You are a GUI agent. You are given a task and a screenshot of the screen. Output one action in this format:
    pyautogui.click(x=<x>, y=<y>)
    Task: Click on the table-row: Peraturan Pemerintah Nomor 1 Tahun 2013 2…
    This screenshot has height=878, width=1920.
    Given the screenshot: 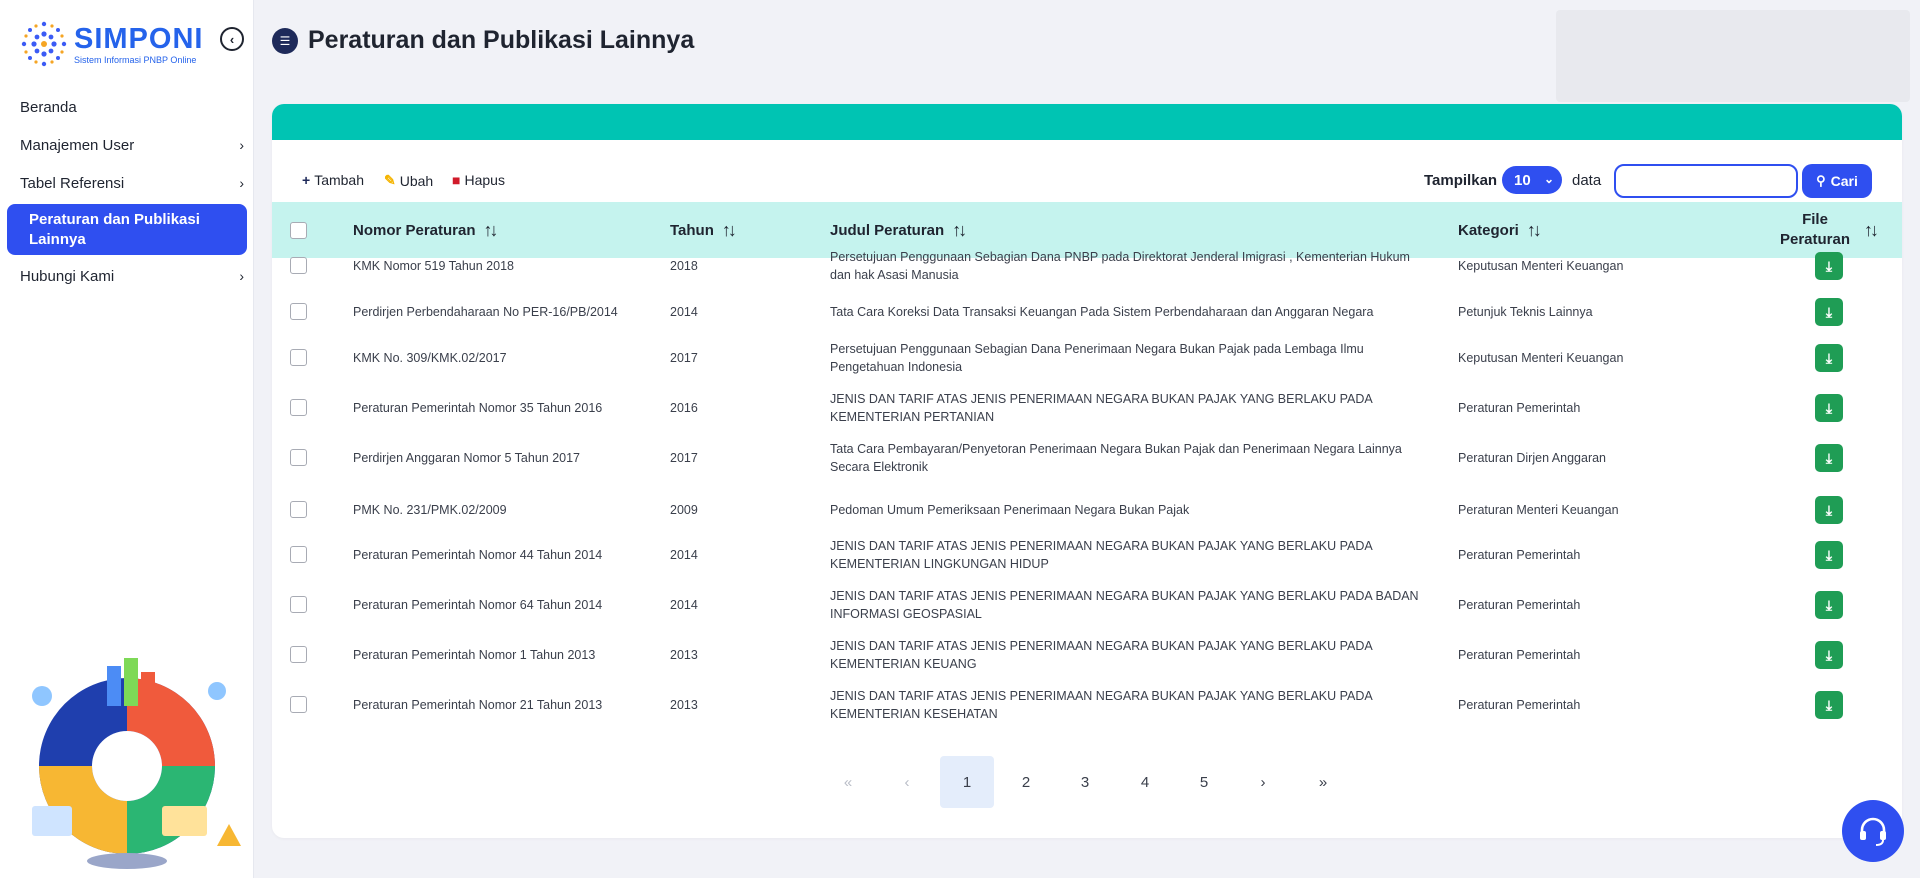 What is the action you would take?
    pyautogui.click(x=1087, y=652)
    